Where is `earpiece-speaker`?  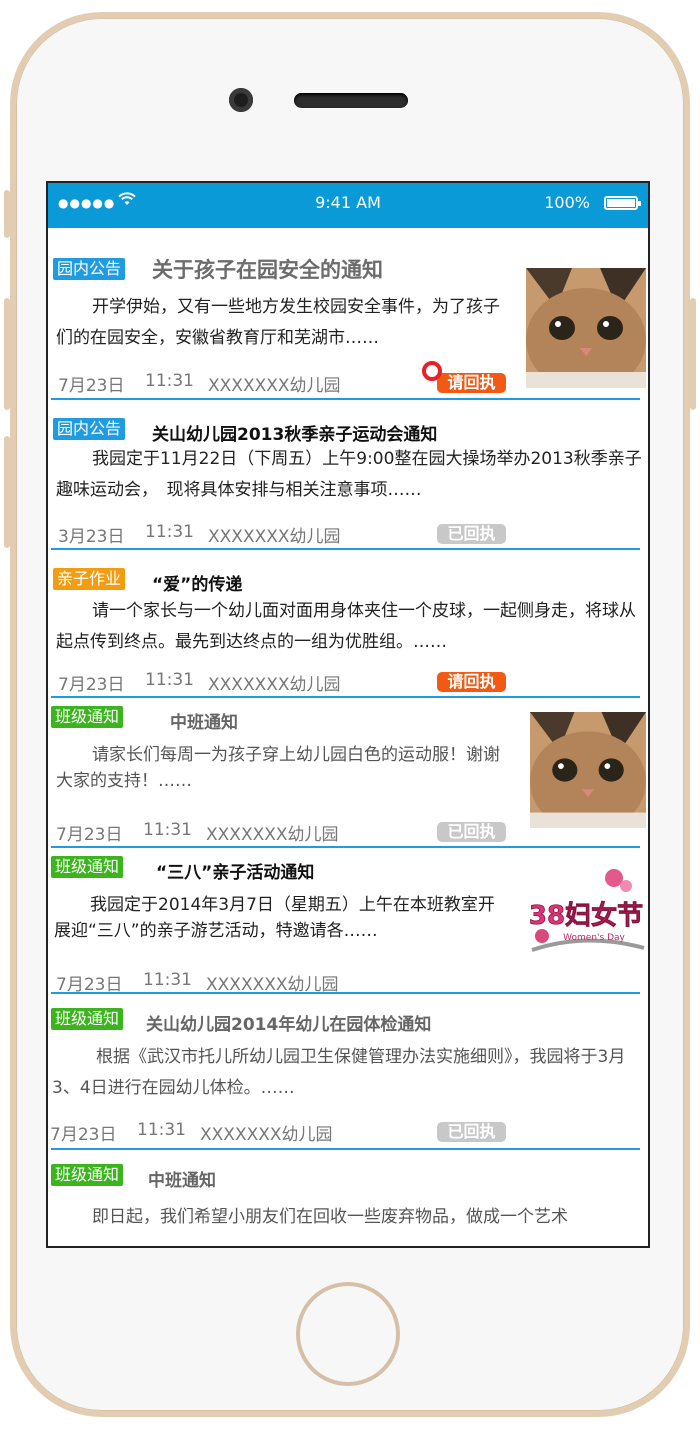 earpiece-speaker is located at coordinates (351, 100).